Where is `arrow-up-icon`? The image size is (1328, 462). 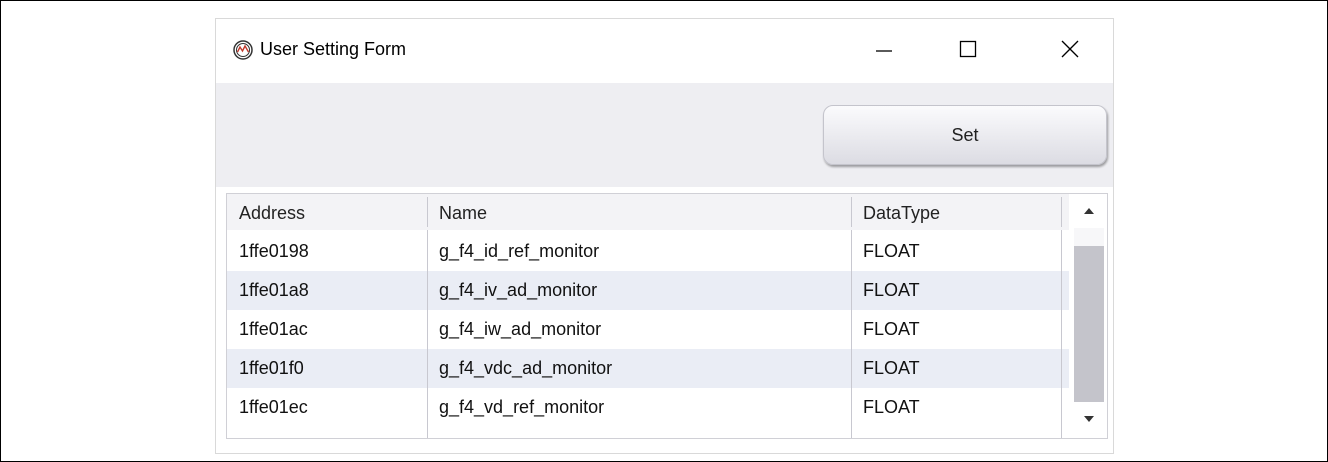 arrow-up-icon is located at coordinates (1089, 211).